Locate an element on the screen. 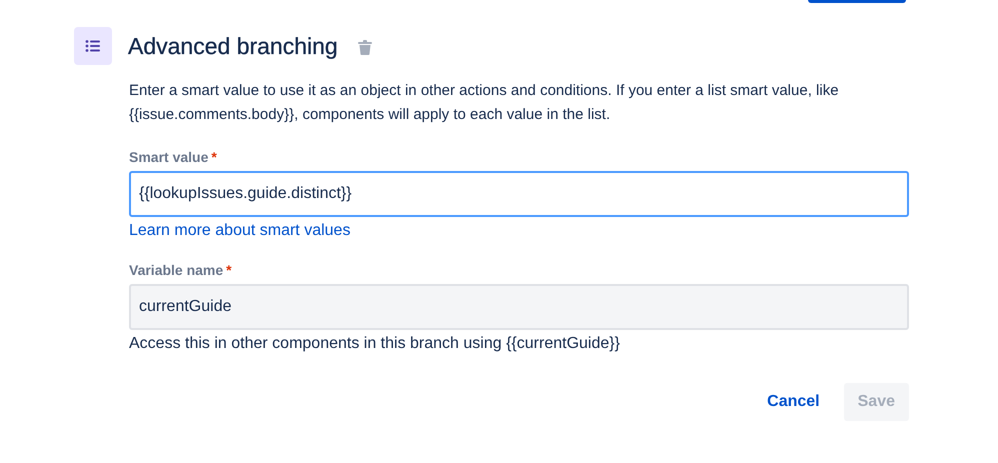  field-label: Smart value is located at coordinates (168, 157).